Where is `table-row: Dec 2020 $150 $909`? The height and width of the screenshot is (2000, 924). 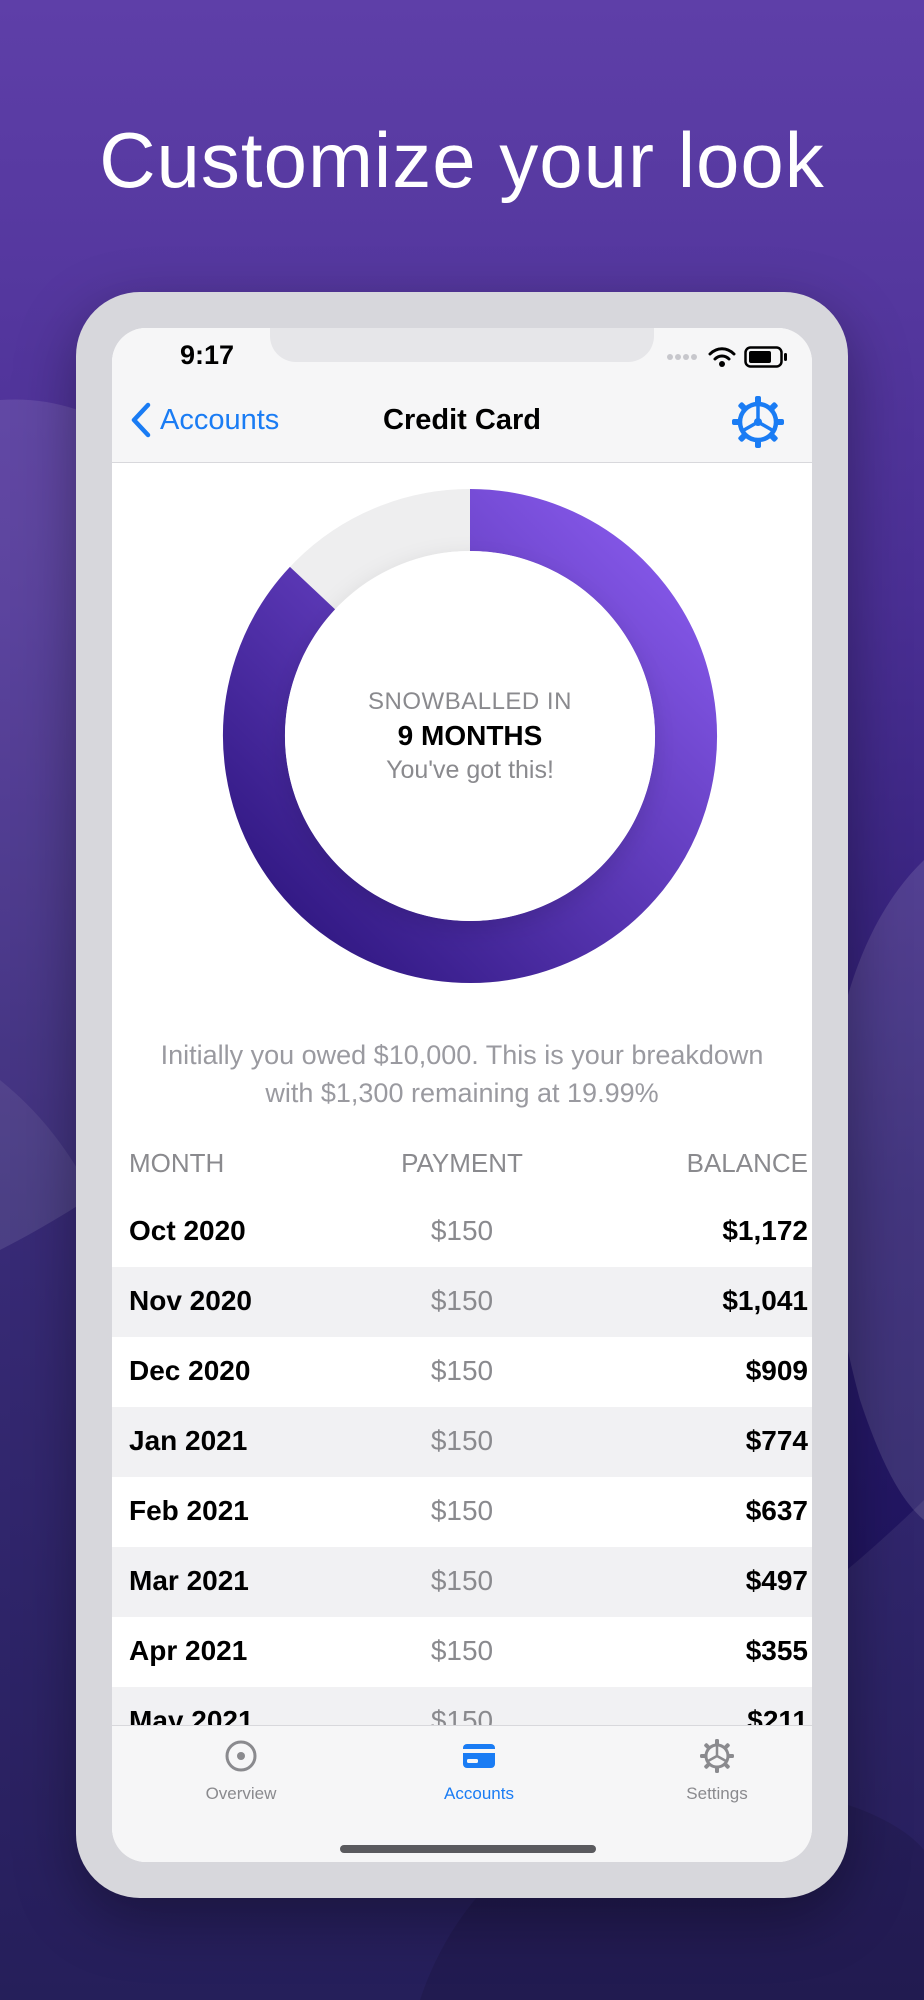 table-row: Dec 2020 $150 $909 is located at coordinates (462, 1372).